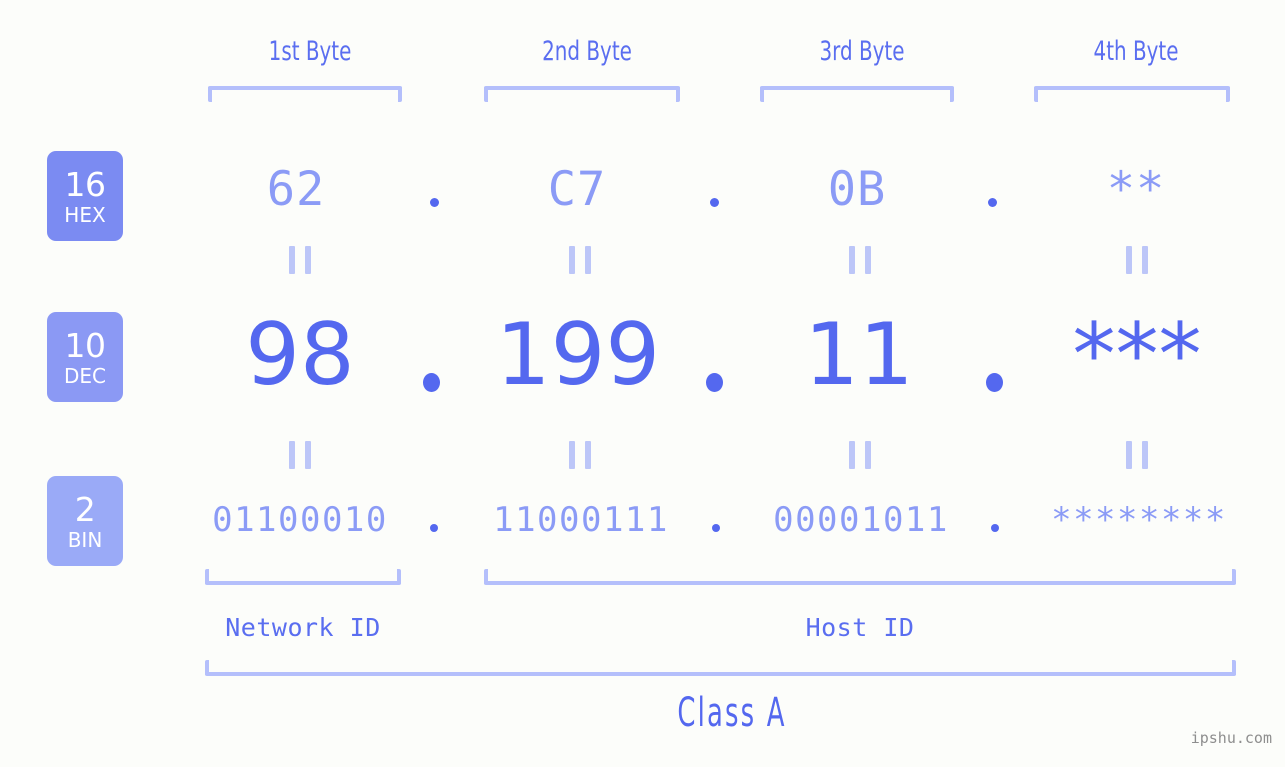 Image resolution: width=1285 pixels, height=767 pixels. Describe the element at coordinates (300, 520) in the screenshot. I see `bin-octet-1: 01100010` at that location.